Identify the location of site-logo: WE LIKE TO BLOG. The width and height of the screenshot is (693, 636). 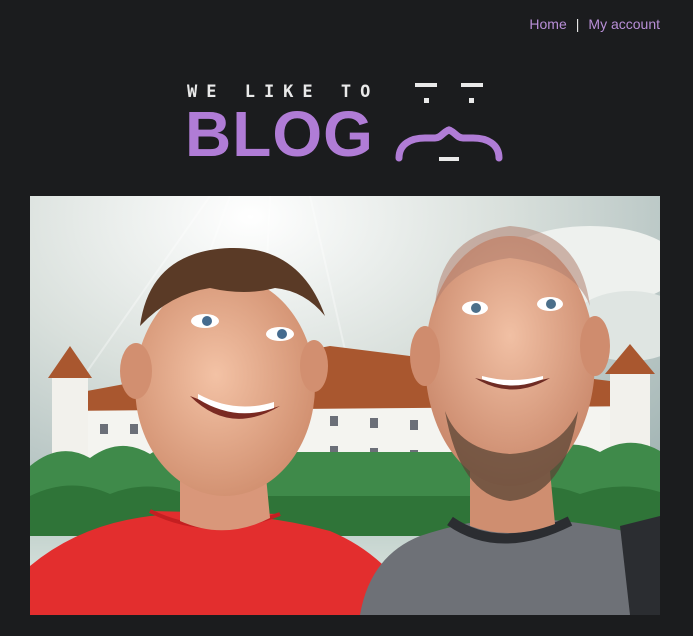
(345, 123).